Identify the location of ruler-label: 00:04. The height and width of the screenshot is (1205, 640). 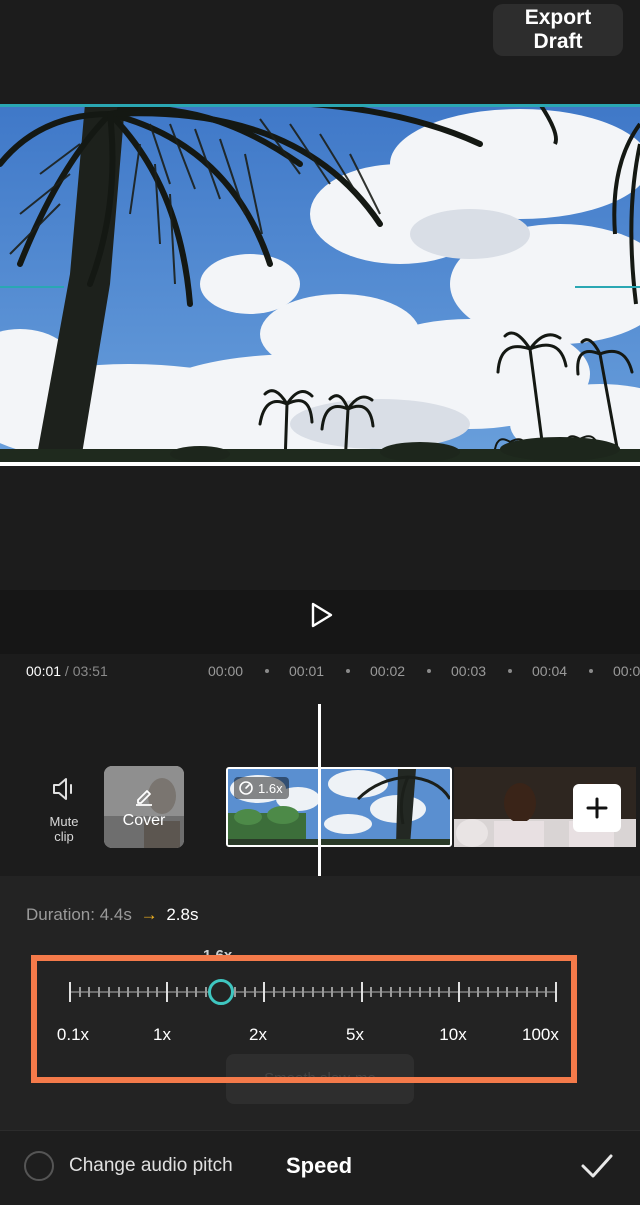
(550, 671).